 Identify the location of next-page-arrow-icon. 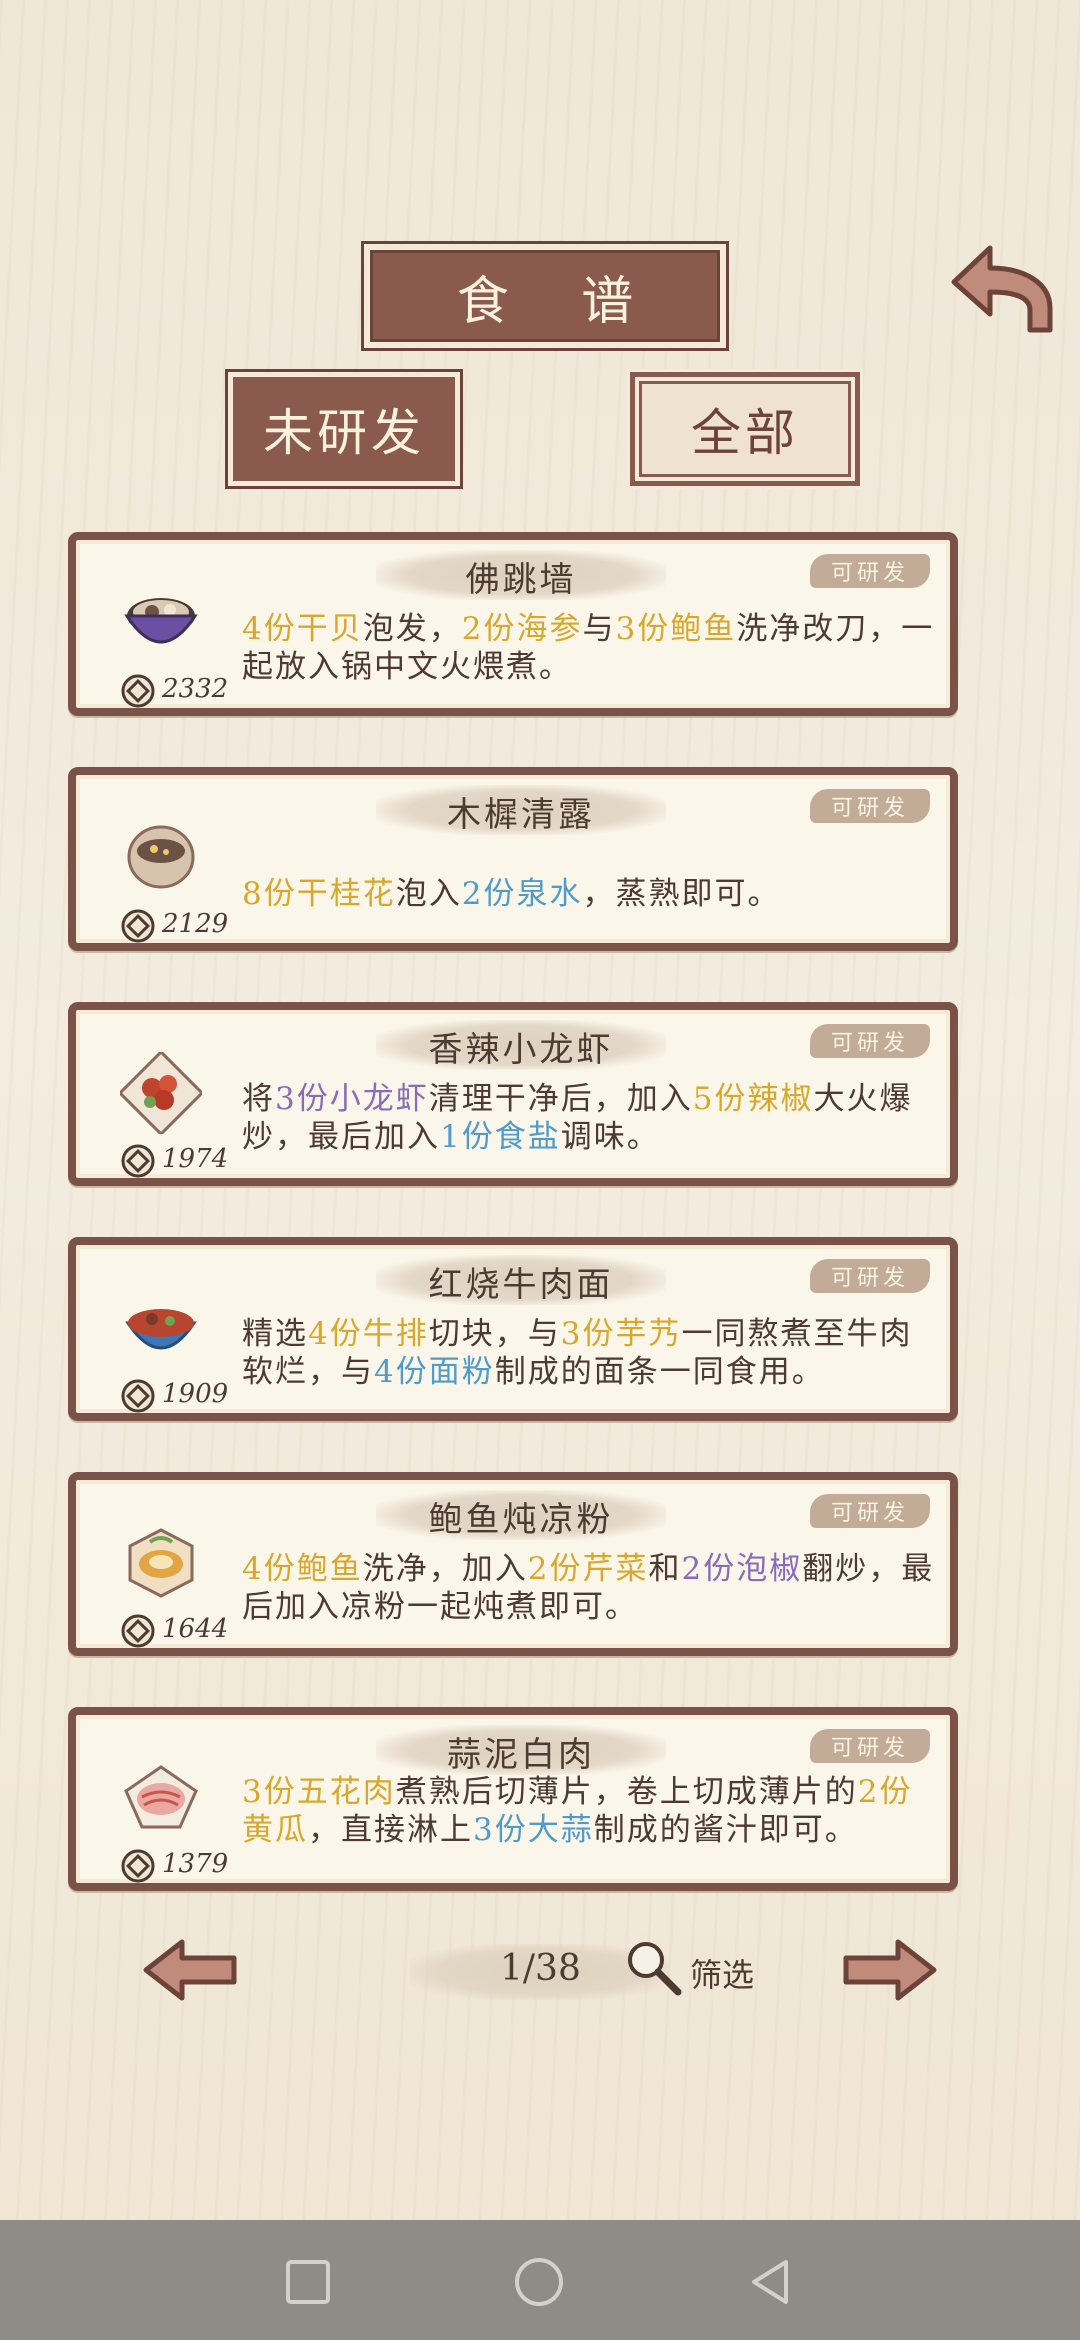
(890, 1970).